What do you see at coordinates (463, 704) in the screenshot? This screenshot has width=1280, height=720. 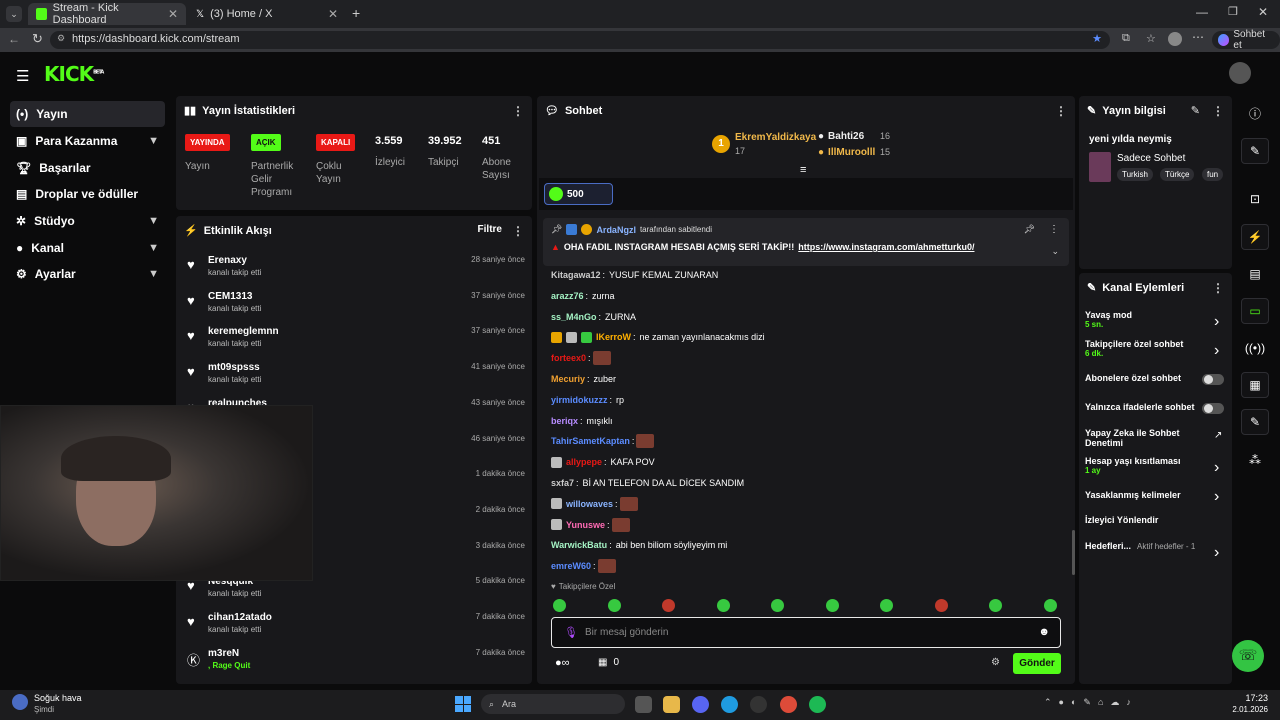 I see `start-icon` at bounding box center [463, 704].